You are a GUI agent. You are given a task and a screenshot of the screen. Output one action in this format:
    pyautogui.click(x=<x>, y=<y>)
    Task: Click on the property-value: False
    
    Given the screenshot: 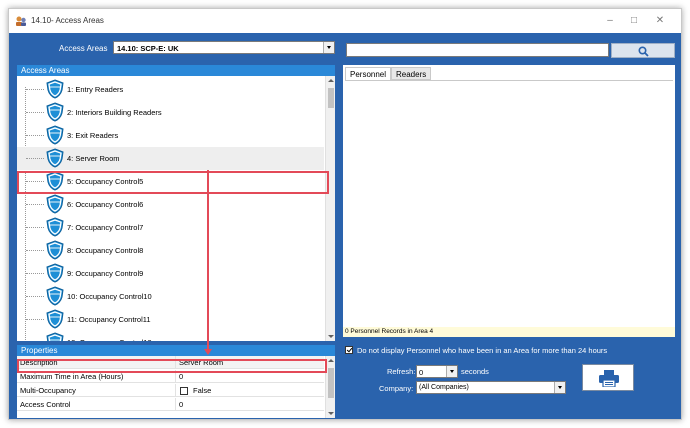 What is the action you would take?
    pyautogui.click(x=202, y=390)
    